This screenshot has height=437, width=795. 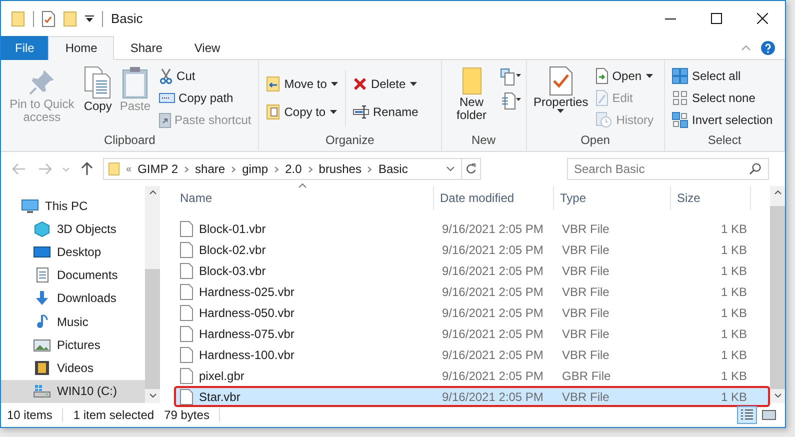 What do you see at coordinates (472, 228) in the screenshot?
I see `file-row: Block-01.vbr 9/16/2021 2:05 PM VBR File 1 KB` at bounding box center [472, 228].